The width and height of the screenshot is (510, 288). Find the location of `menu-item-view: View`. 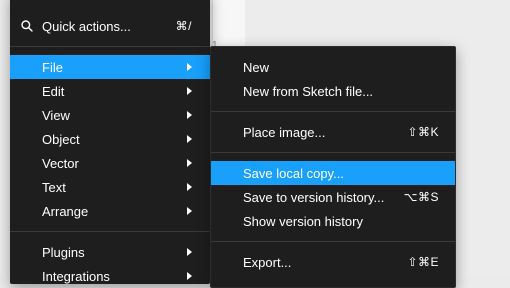

menu-item-view: View is located at coordinates (110, 115).